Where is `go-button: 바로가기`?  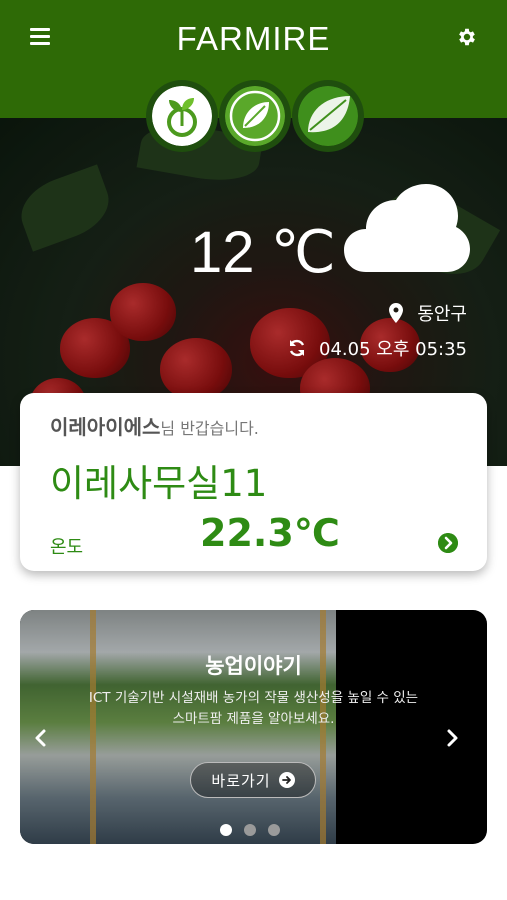 go-button: 바로가기 is located at coordinates (253, 780).